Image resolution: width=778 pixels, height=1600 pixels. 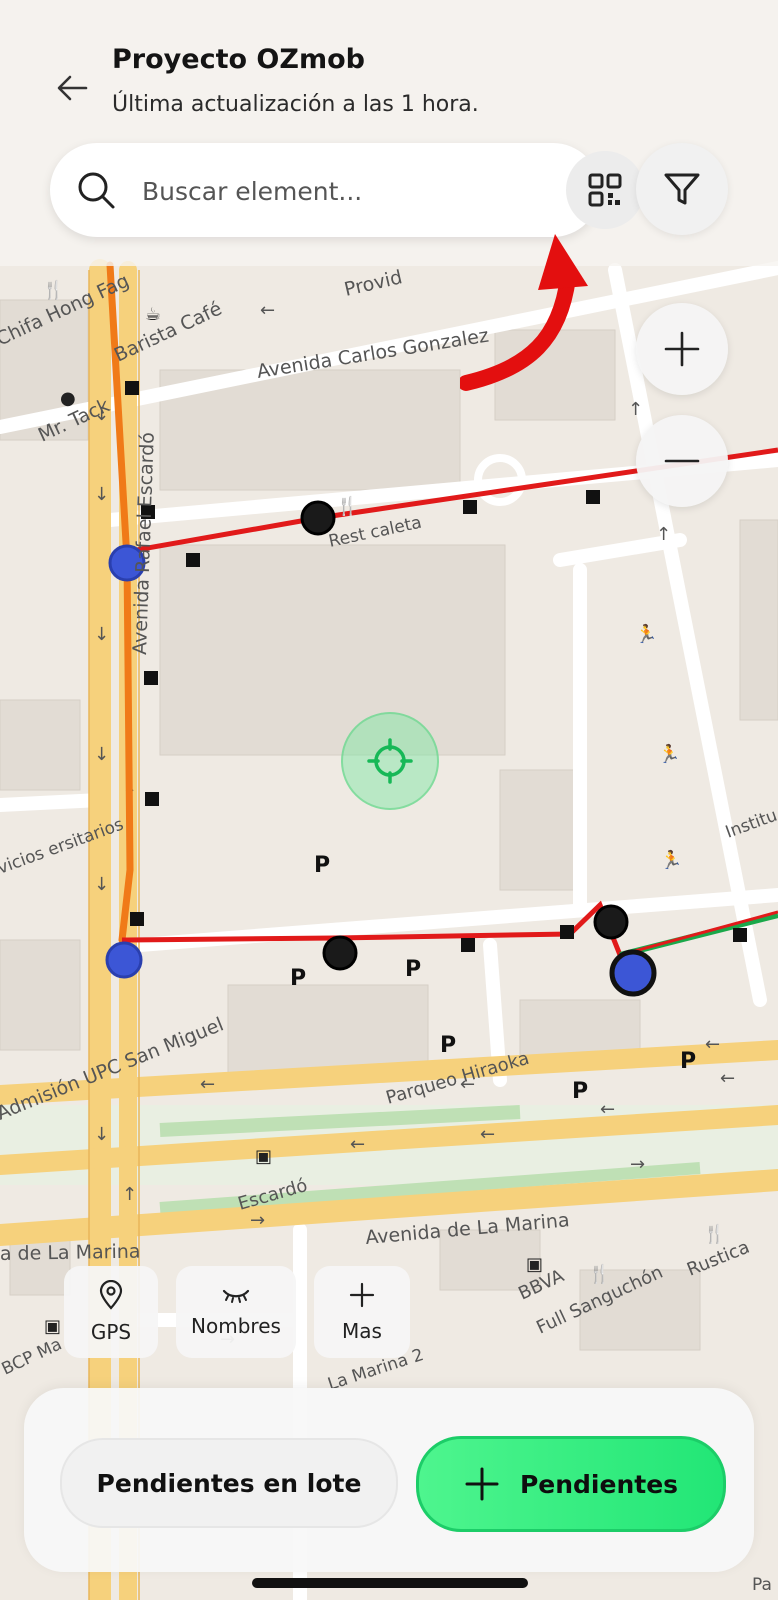 I want to click on gps-label: GPS, so click(x=111, y=1332).